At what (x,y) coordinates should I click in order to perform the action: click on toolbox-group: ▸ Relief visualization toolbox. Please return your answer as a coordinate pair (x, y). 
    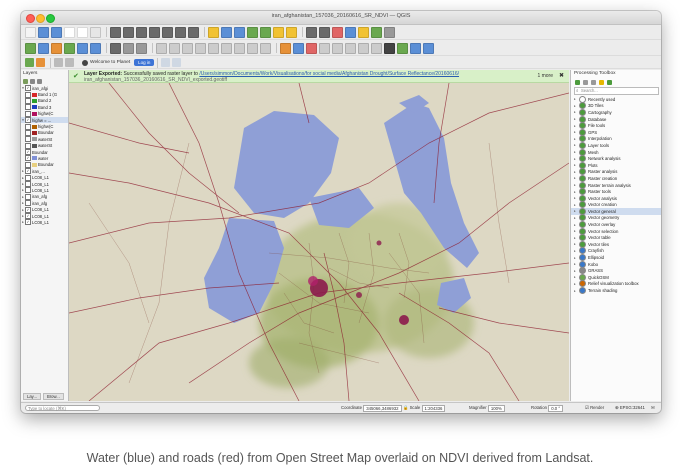
    Looking at the image, I should click on (616, 284).